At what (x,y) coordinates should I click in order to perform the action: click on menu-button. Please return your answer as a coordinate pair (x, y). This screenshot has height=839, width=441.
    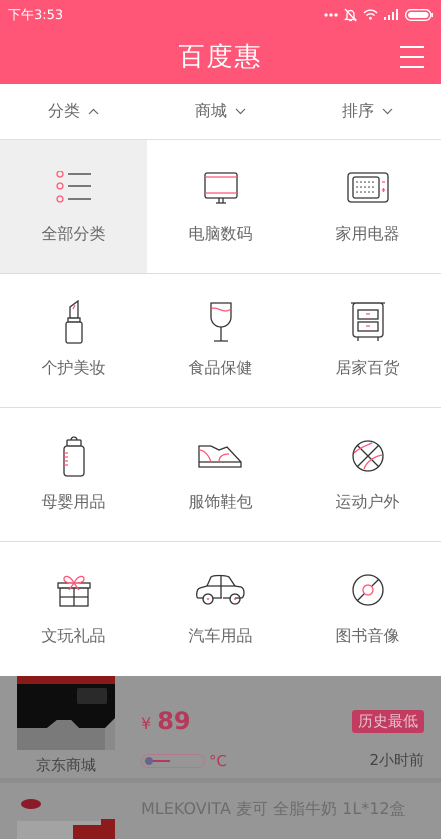
    Looking at the image, I should click on (412, 57).